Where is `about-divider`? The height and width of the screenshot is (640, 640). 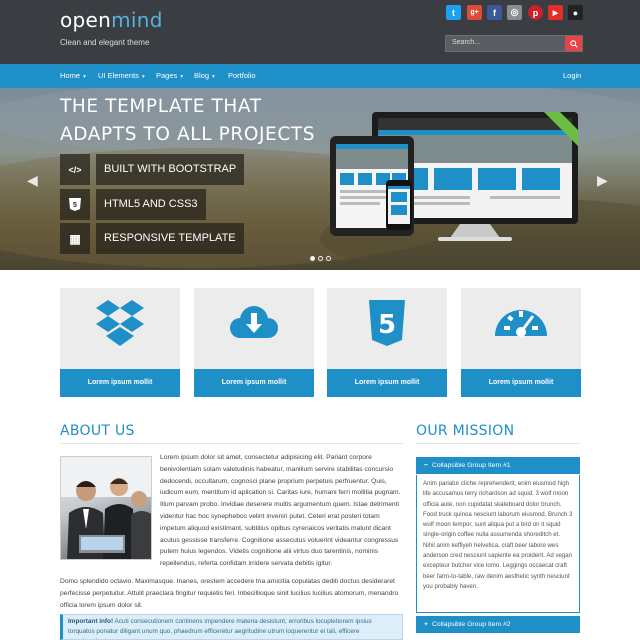 about-divider is located at coordinates (231, 443).